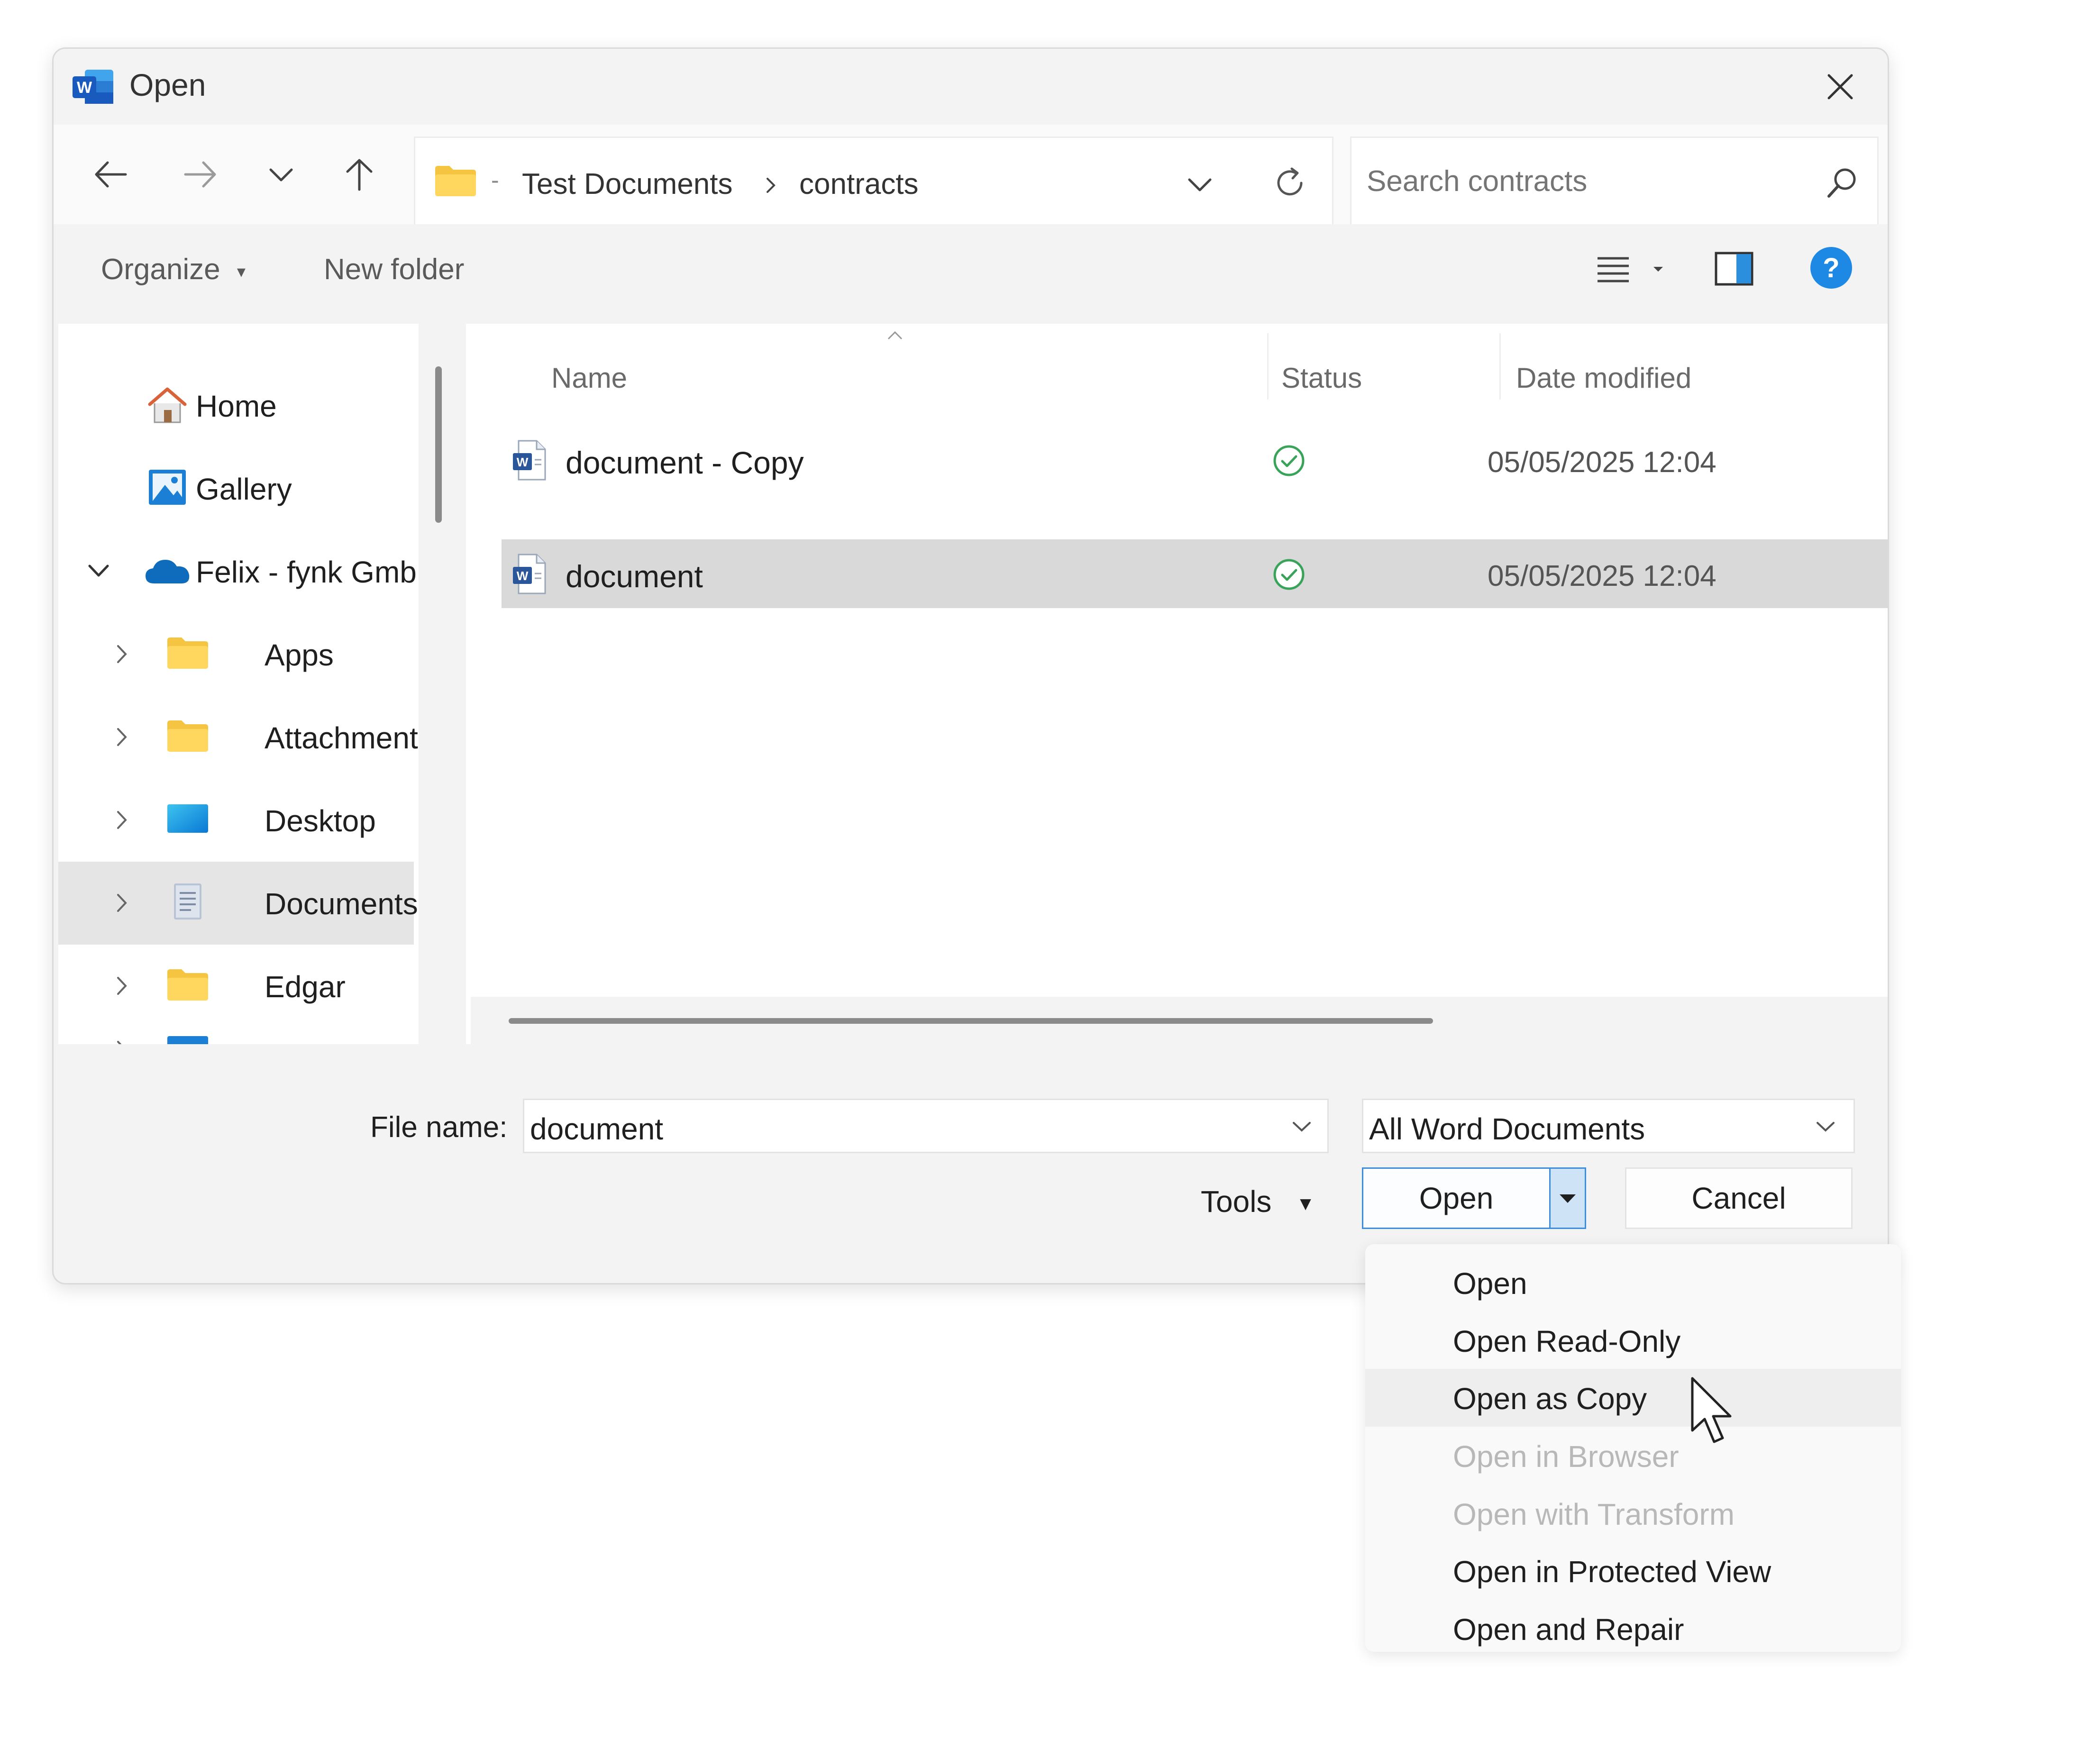 This screenshot has height=1748, width=2100. I want to click on menu-item-open-as-copy: Open as Copy, so click(1633, 1398).